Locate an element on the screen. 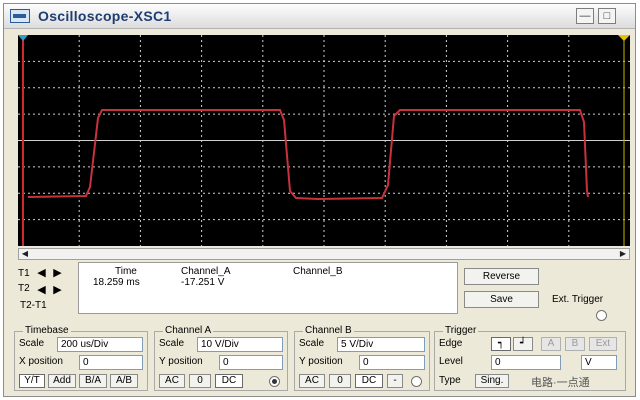 The height and width of the screenshot is (400, 640). scroll-left-icon: ◀ is located at coordinates (25, 254).